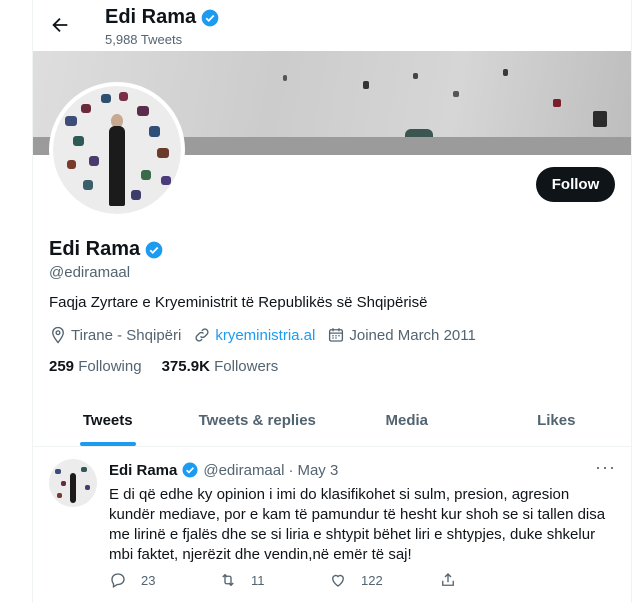 Image resolution: width=639 pixels, height=603 pixels. Describe the element at coordinates (317, 470) in the screenshot. I see `tweet-date: May 3` at that location.